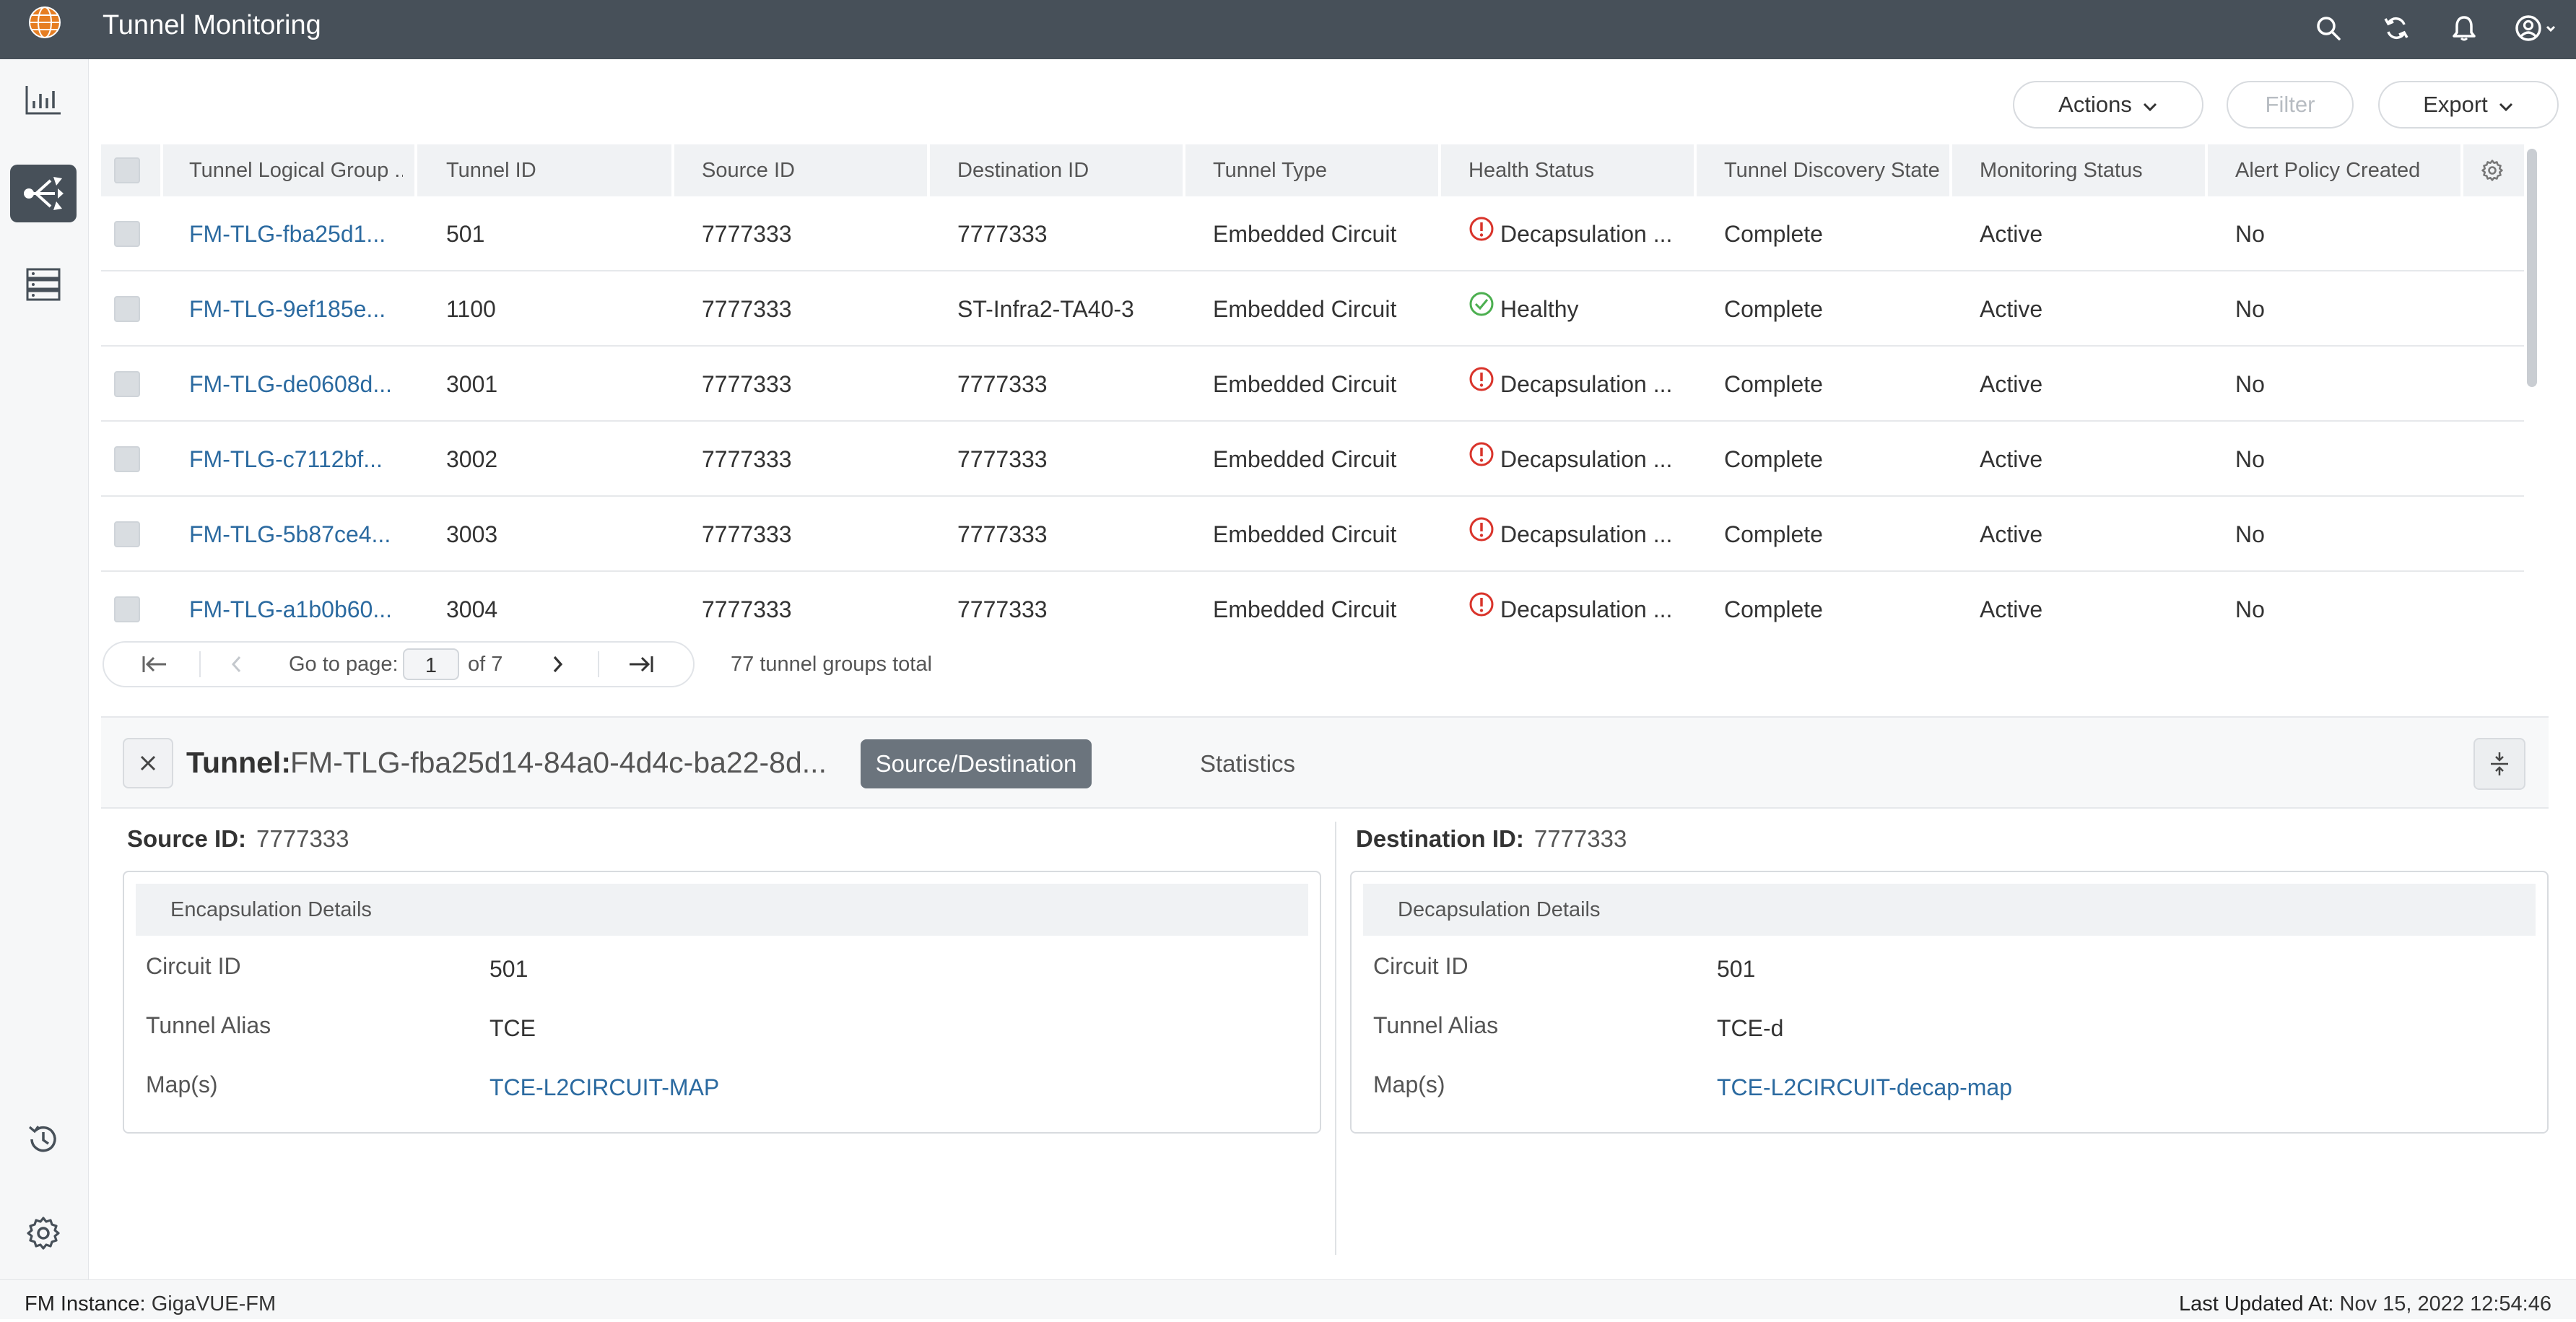  What do you see at coordinates (1500, 909) in the screenshot?
I see `decapsulation-details-title: Decapsulation Details` at bounding box center [1500, 909].